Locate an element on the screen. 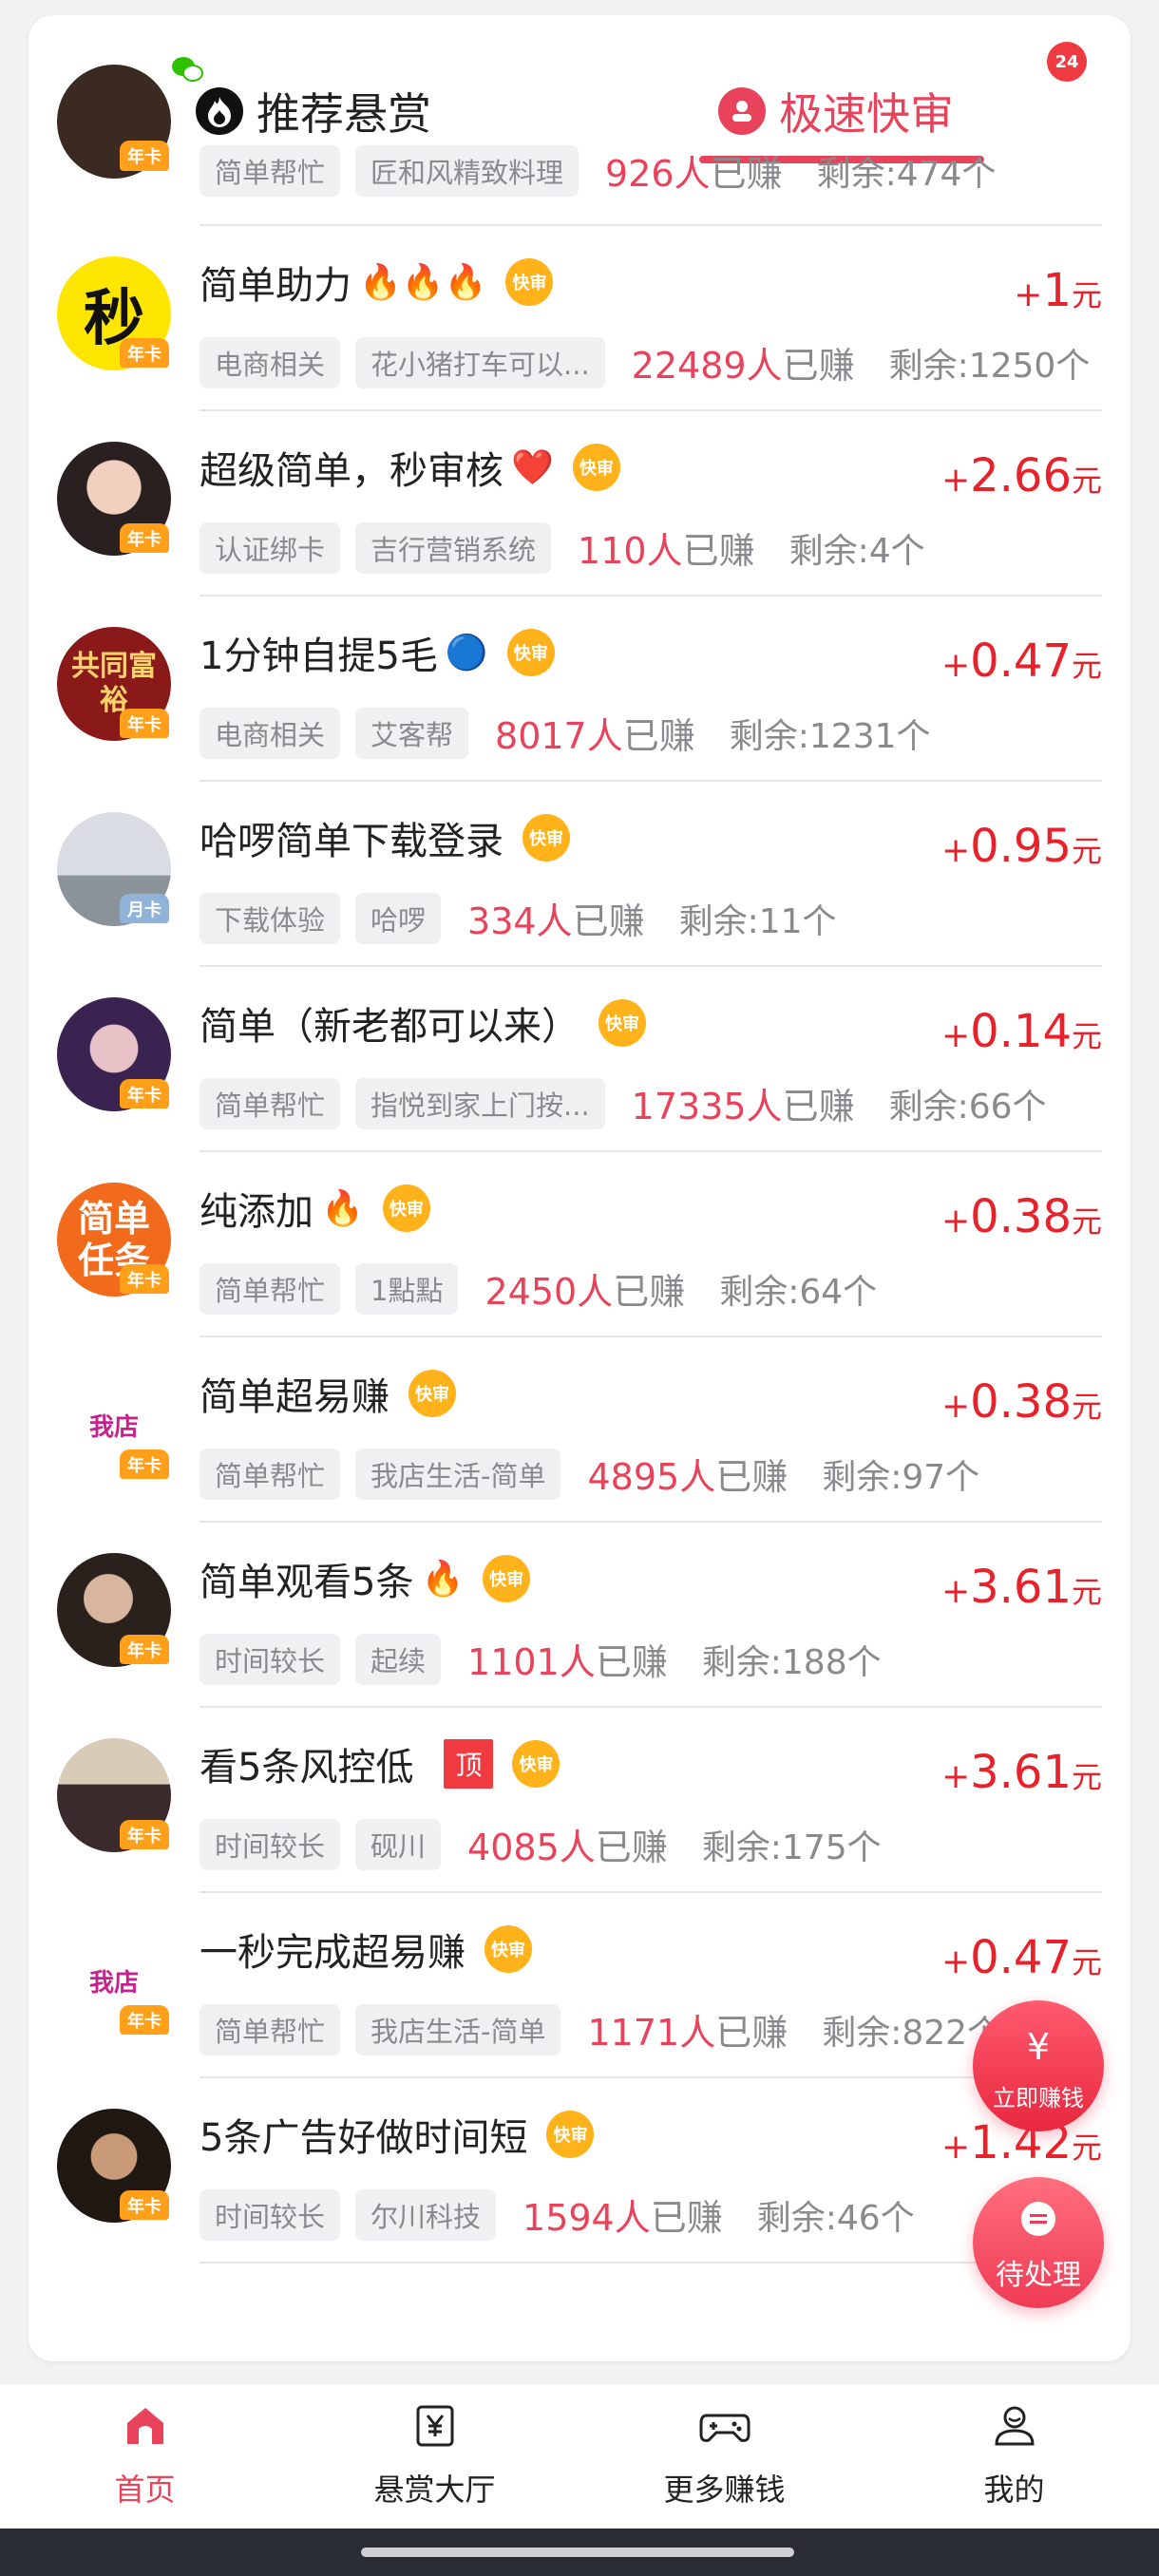  remaining-count: 剩余:66个 is located at coordinates (967, 1107).